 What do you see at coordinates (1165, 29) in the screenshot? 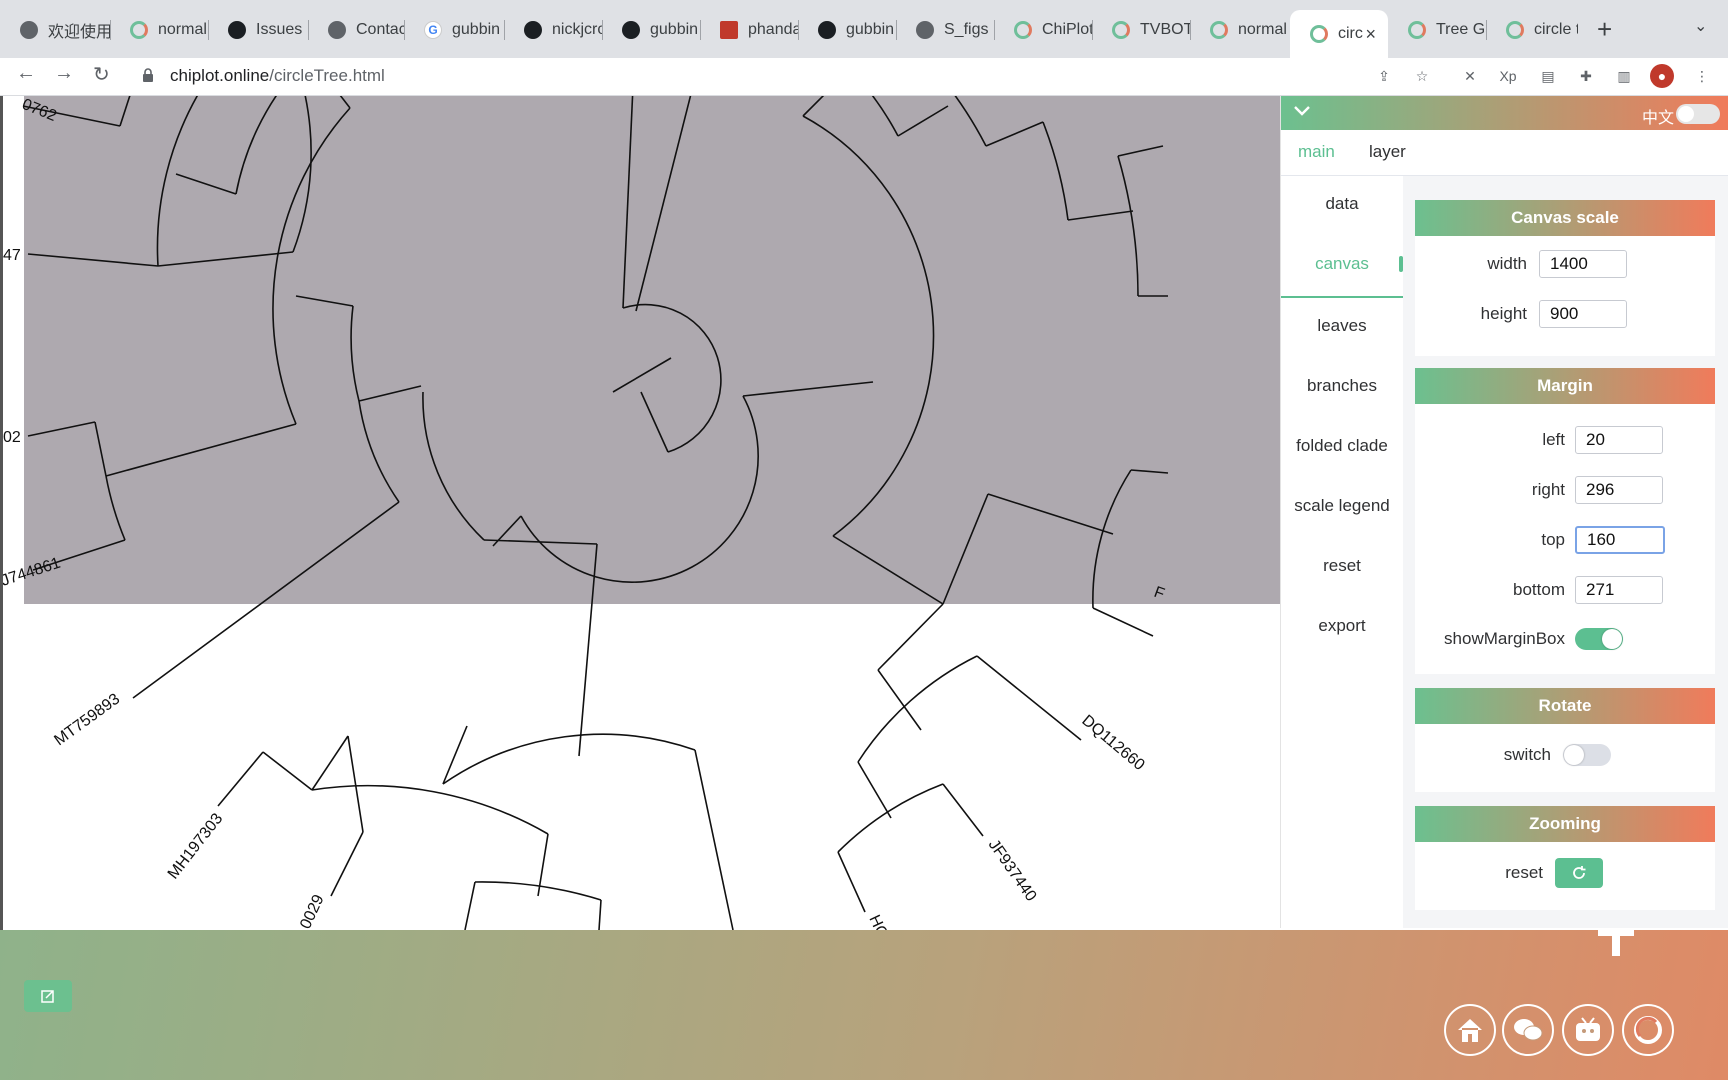
I see `tab-title: TVBOT` at bounding box center [1165, 29].